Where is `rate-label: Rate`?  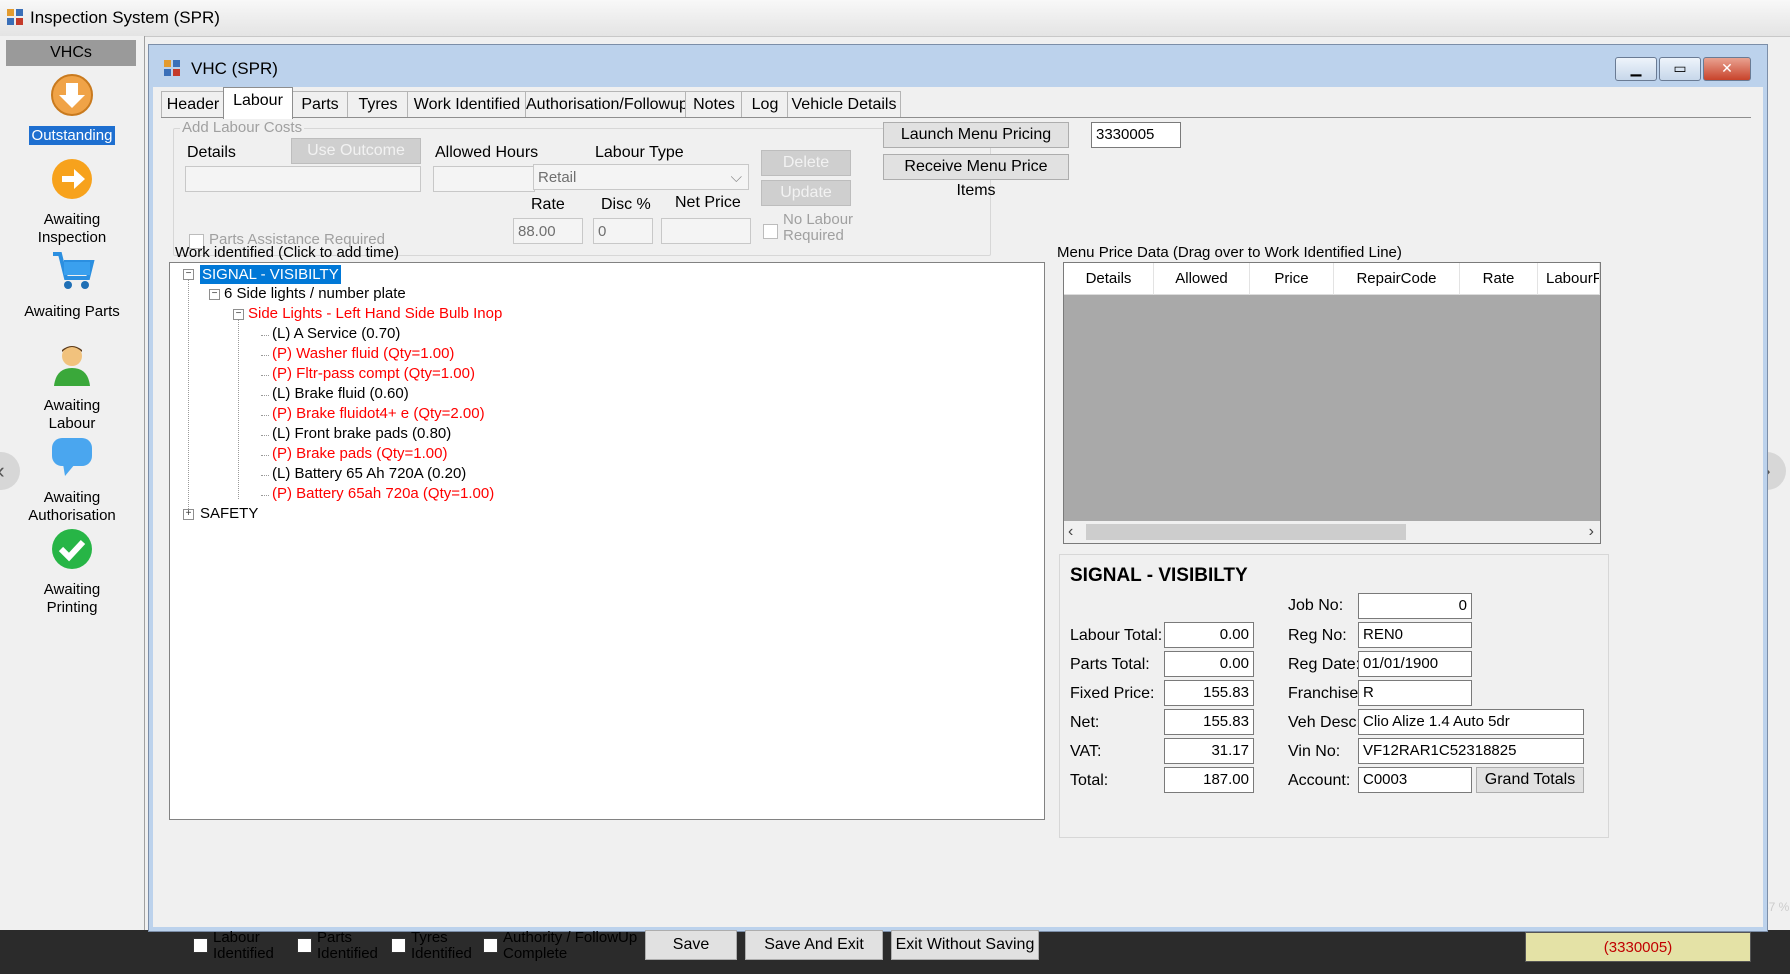
rate-label: Rate is located at coordinates (548, 204).